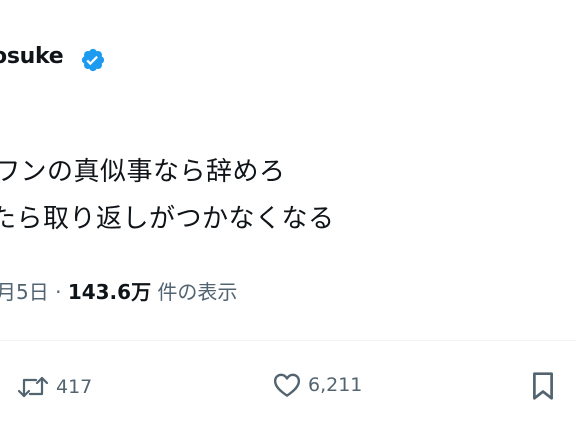  I want to click on like-count: 6,211, so click(335, 385).